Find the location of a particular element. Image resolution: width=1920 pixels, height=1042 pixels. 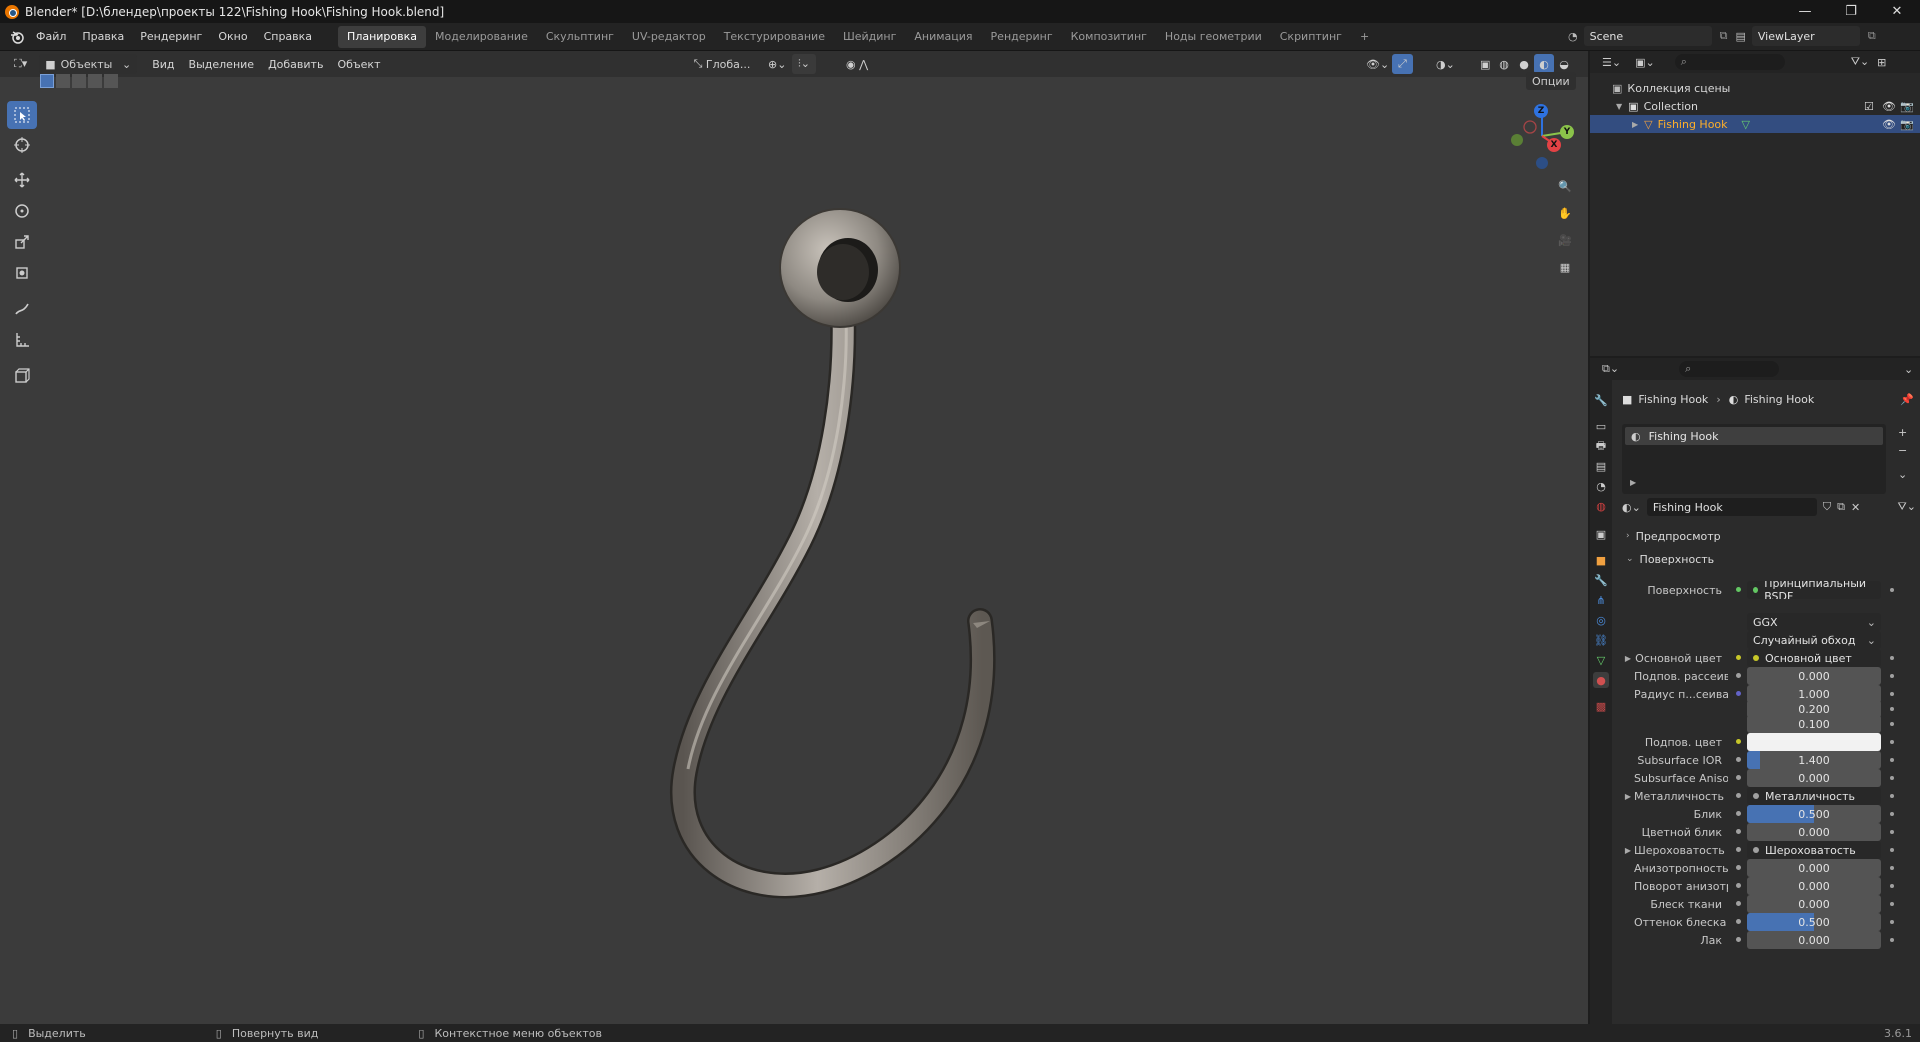

select-box-tool is located at coordinates (22, 115).